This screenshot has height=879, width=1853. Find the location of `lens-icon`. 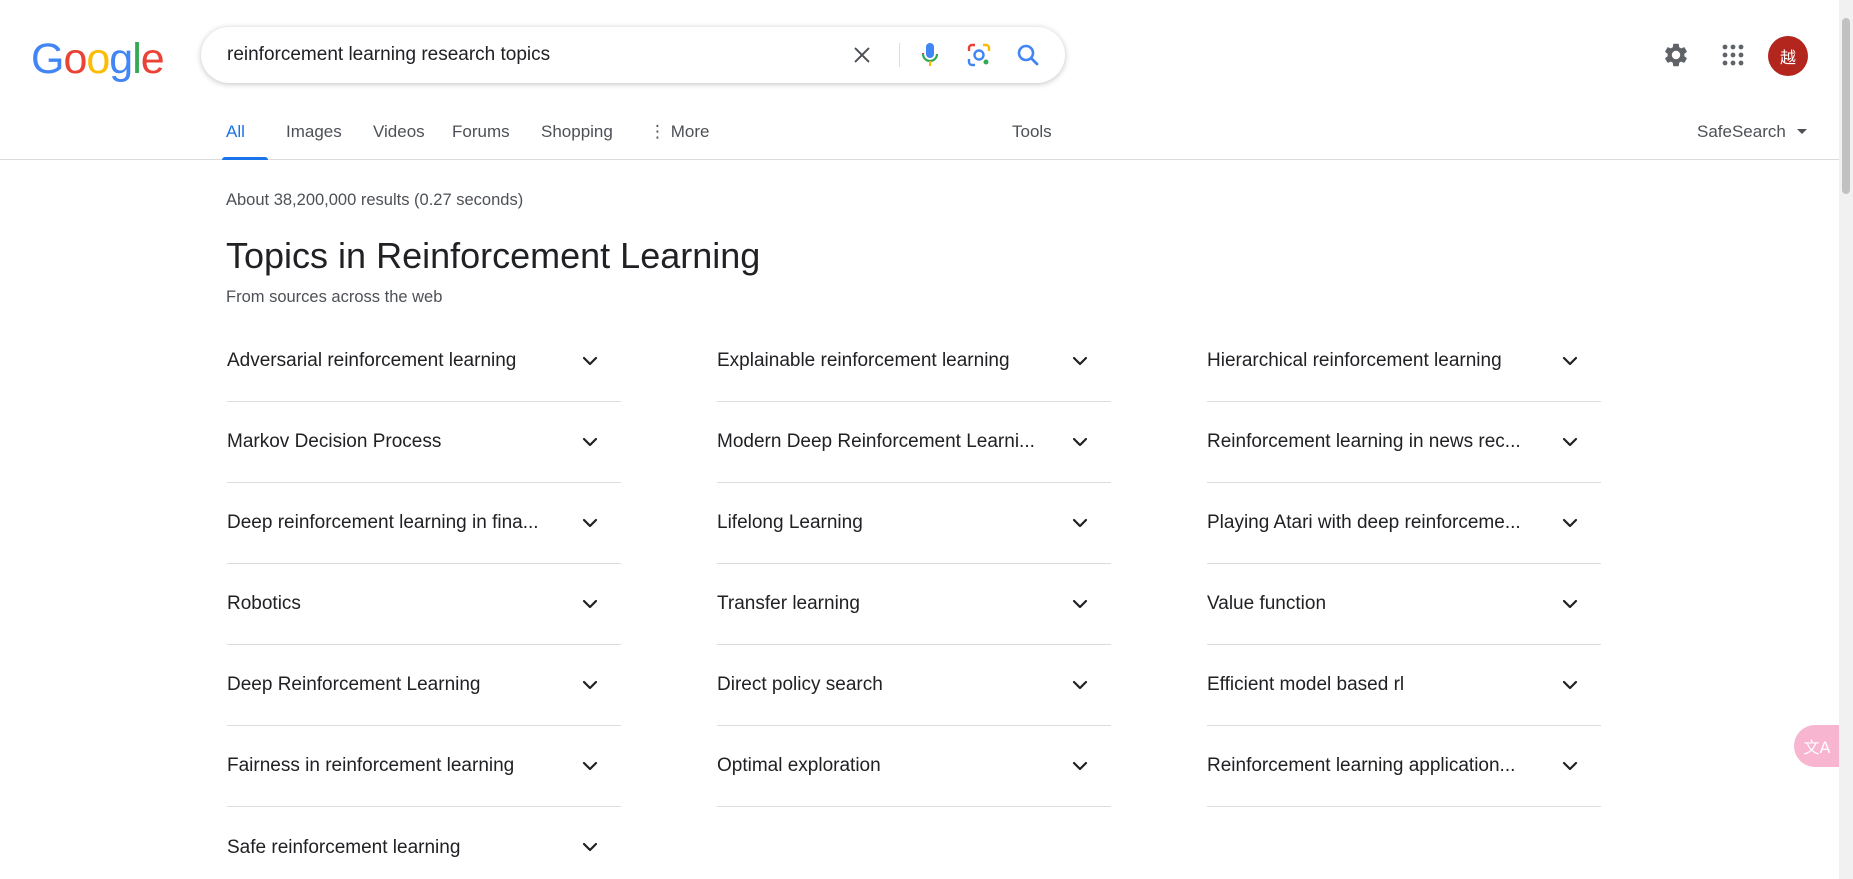

lens-icon is located at coordinates (979, 55).